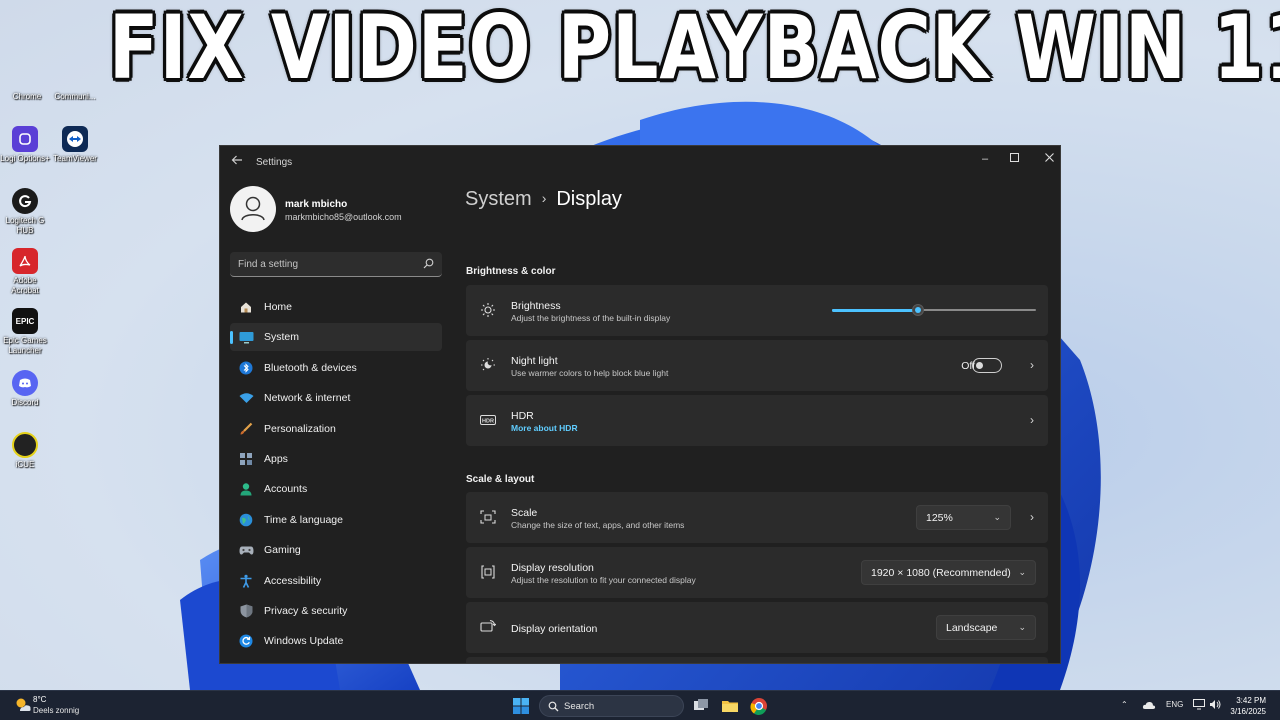  I want to click on night-light-icon, so click(488, 364).